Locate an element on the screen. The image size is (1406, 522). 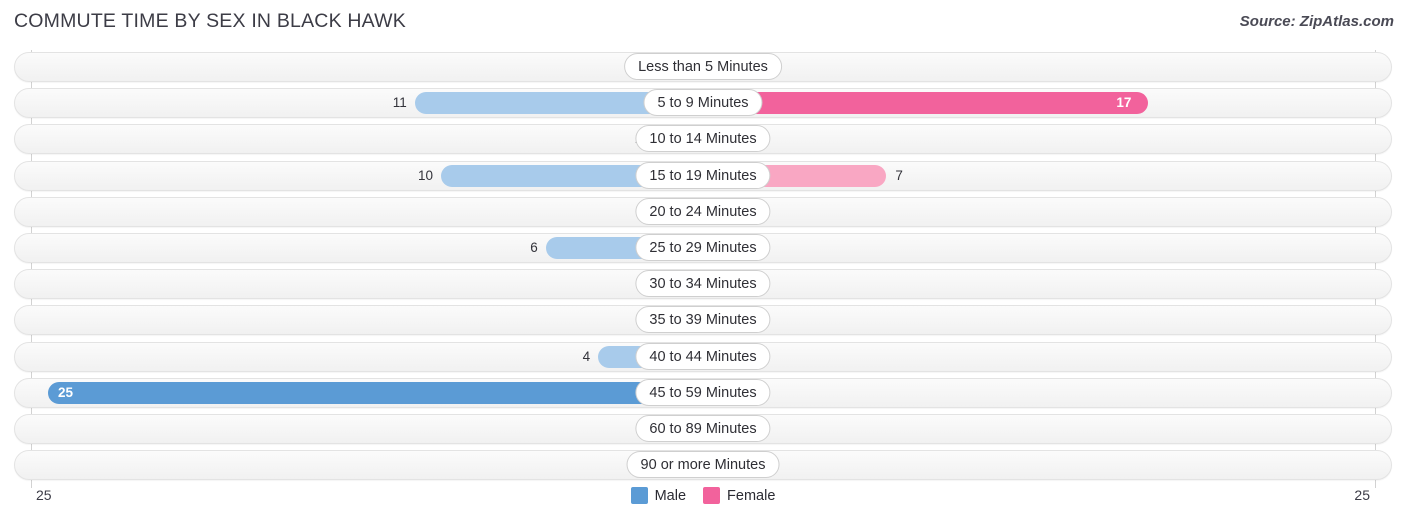
bar-value-male: 10 is located at coordinates (425, 175).